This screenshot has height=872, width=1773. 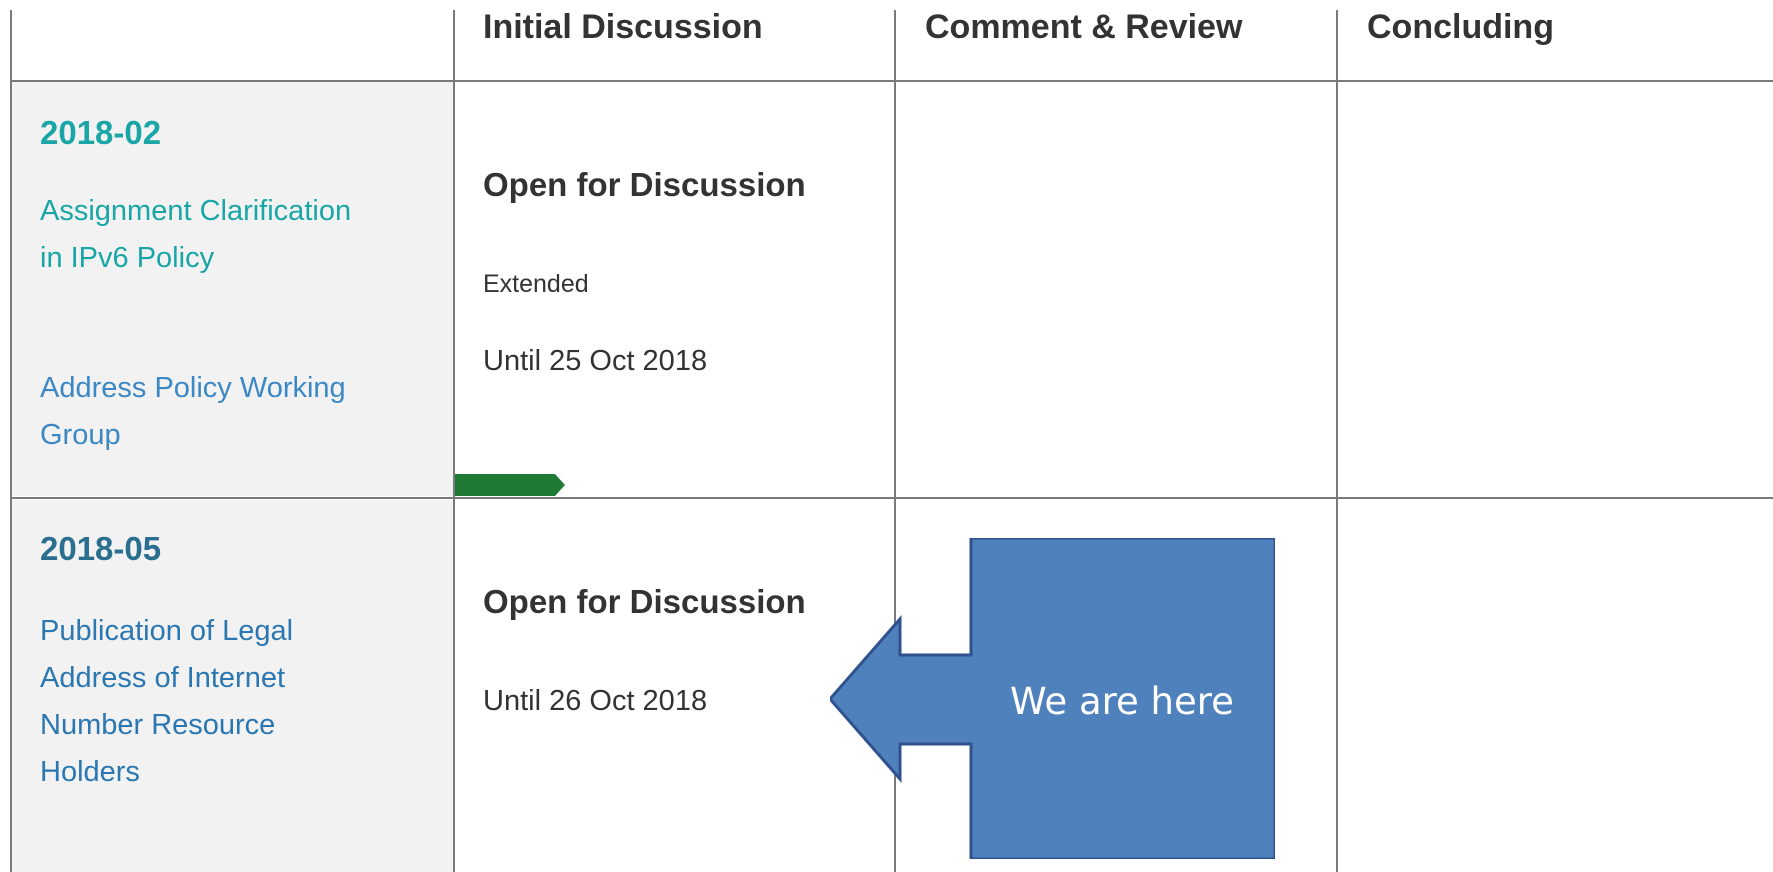 I want to click on progress-indicator, so click(x=510, y=485).